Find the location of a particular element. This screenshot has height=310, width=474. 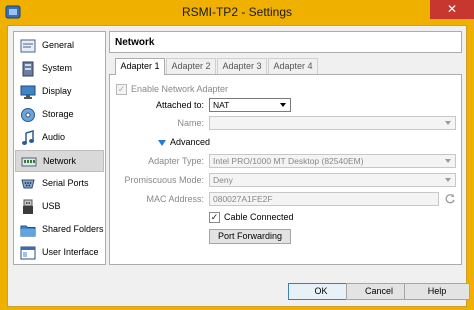

title-bar: RSMI-TP2 - Settings ✕ is located at coordinates (237, 12).